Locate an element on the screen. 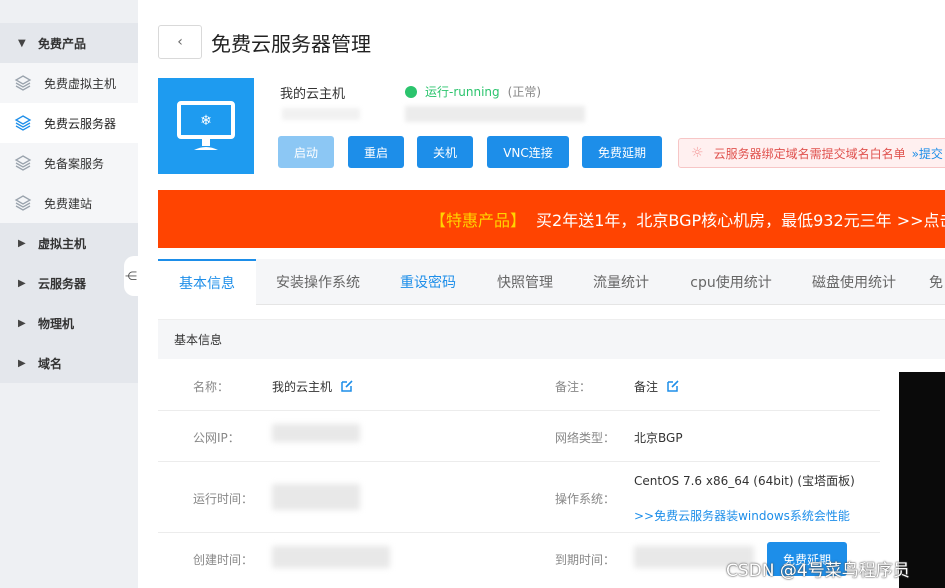  sidebar-item-no-filing-service: 免备案服务 is located at coordinates (69, 163).